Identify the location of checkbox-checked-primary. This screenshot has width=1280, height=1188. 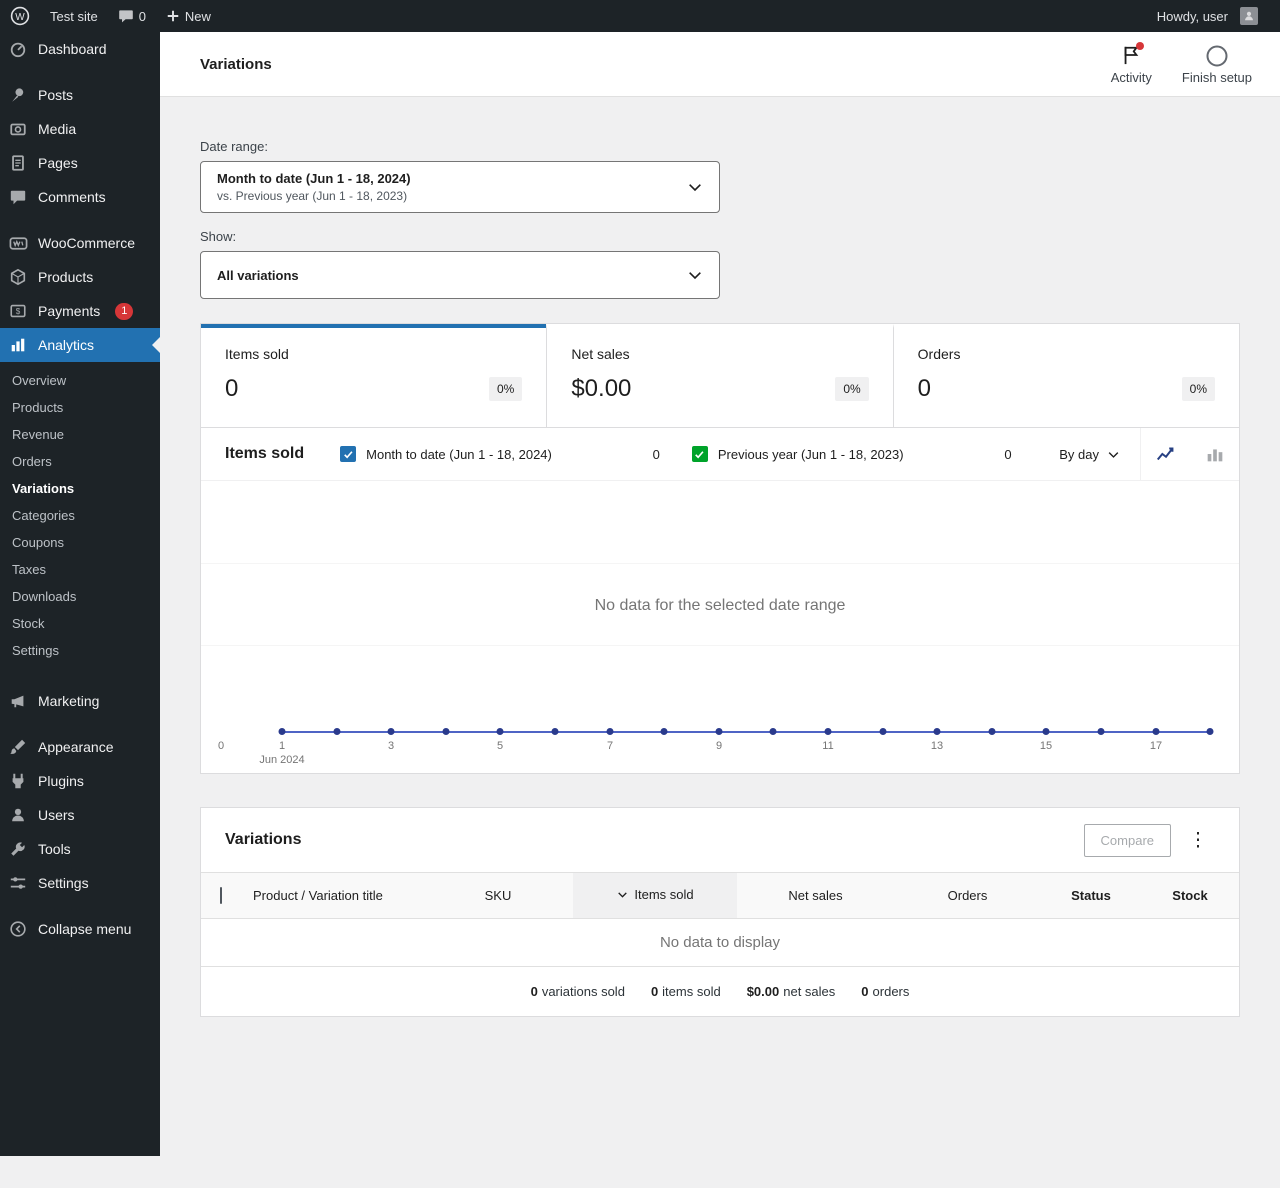
(348, 454).